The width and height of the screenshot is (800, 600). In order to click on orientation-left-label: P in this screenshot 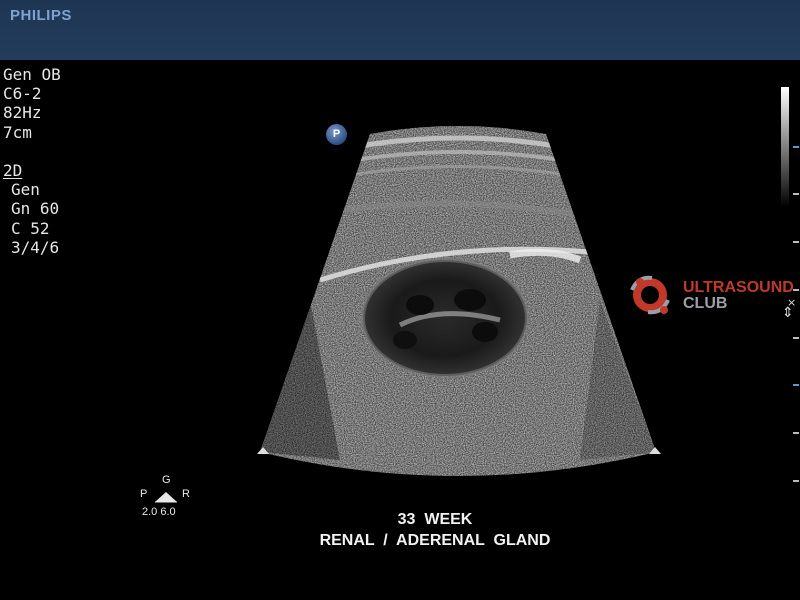, I will do `click(144, 494)`.